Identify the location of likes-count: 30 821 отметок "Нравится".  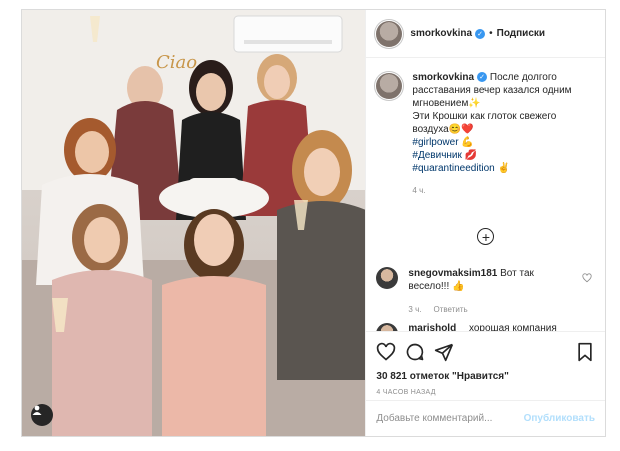
(485, 376).